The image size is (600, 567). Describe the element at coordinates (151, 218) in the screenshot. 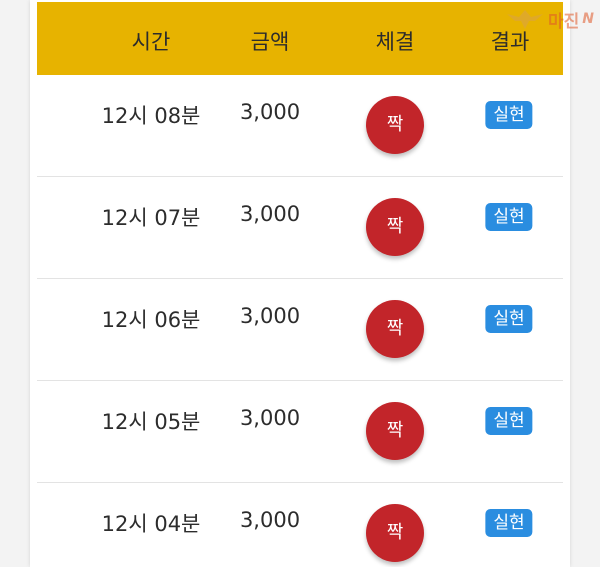

I see `row-time: 12시 07분` at that location.